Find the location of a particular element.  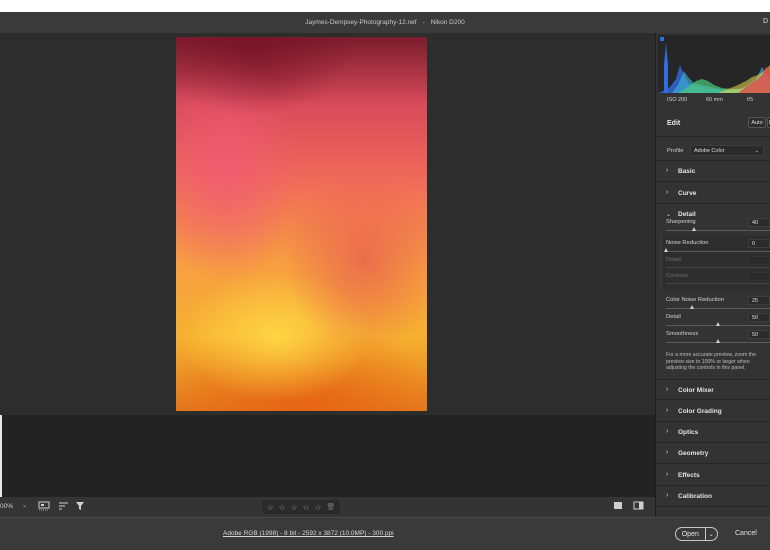

color-noise-reduction-label: Color Noise Reduction is located at coordinates (695, 300).